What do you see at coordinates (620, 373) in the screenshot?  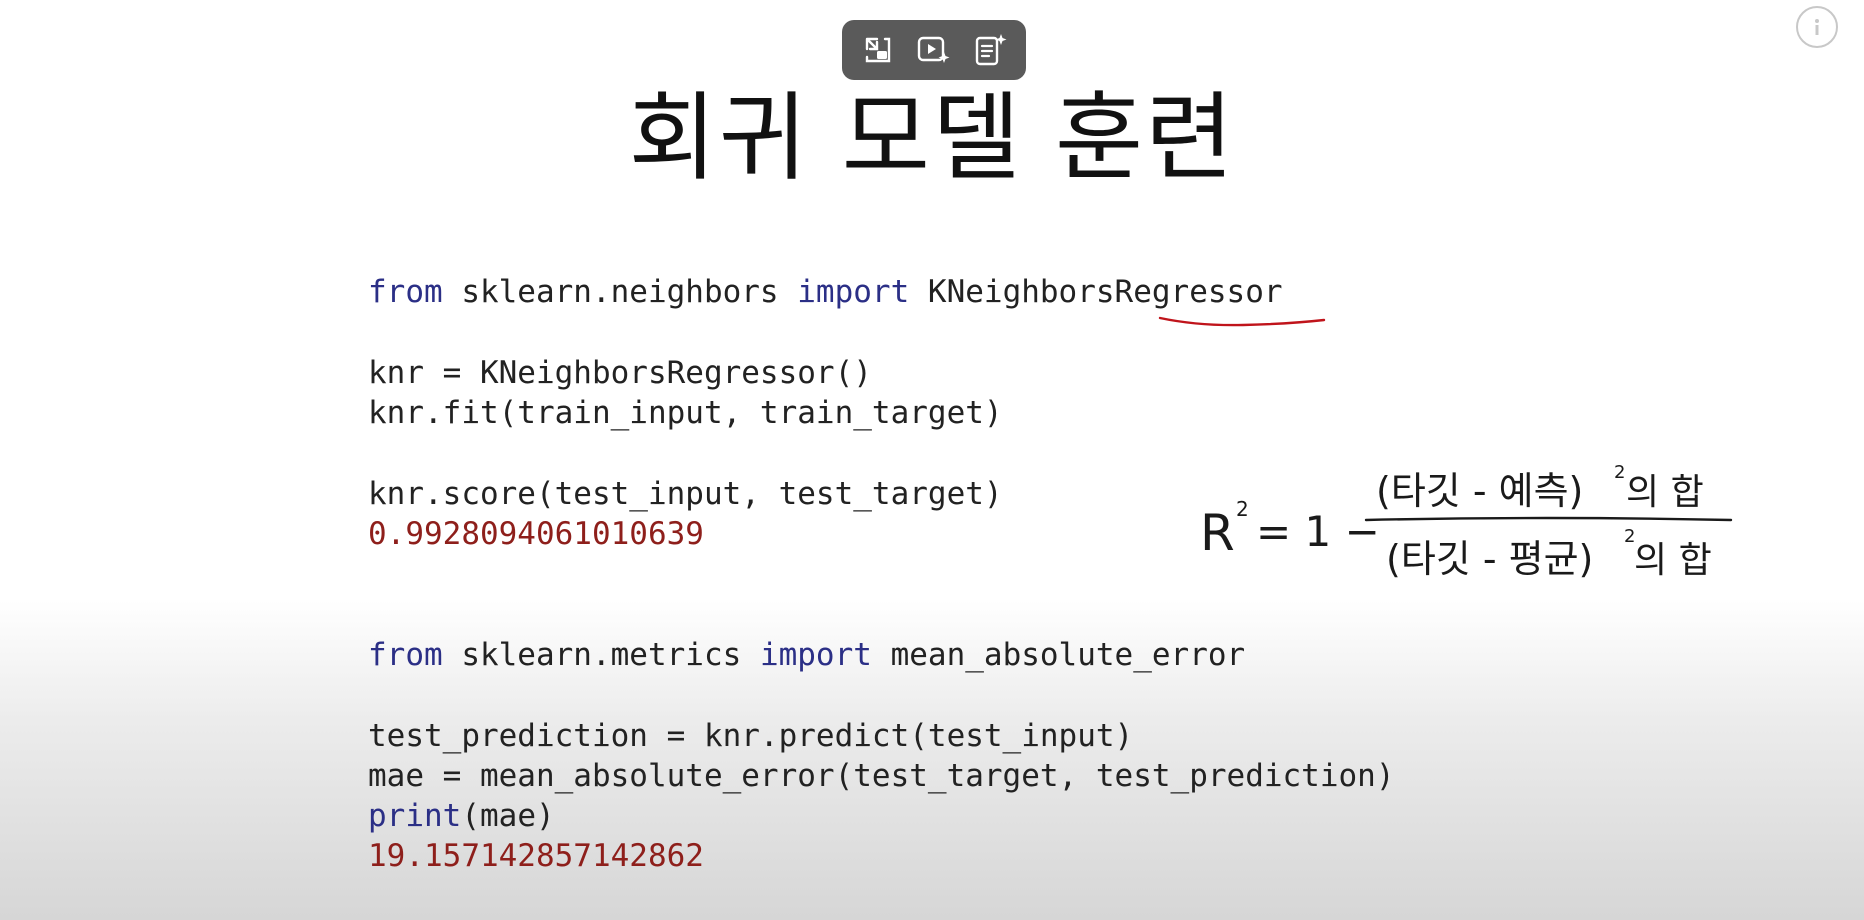 I see `code-line-create-knr: knr = KNeighborsRegressor()` at bounding box center [620, 373].